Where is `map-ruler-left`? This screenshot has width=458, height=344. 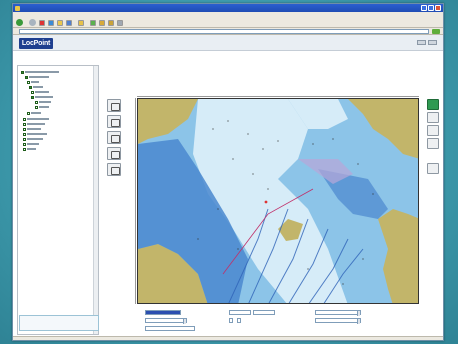 map-ruler-left is located at coordinates (135, 201).